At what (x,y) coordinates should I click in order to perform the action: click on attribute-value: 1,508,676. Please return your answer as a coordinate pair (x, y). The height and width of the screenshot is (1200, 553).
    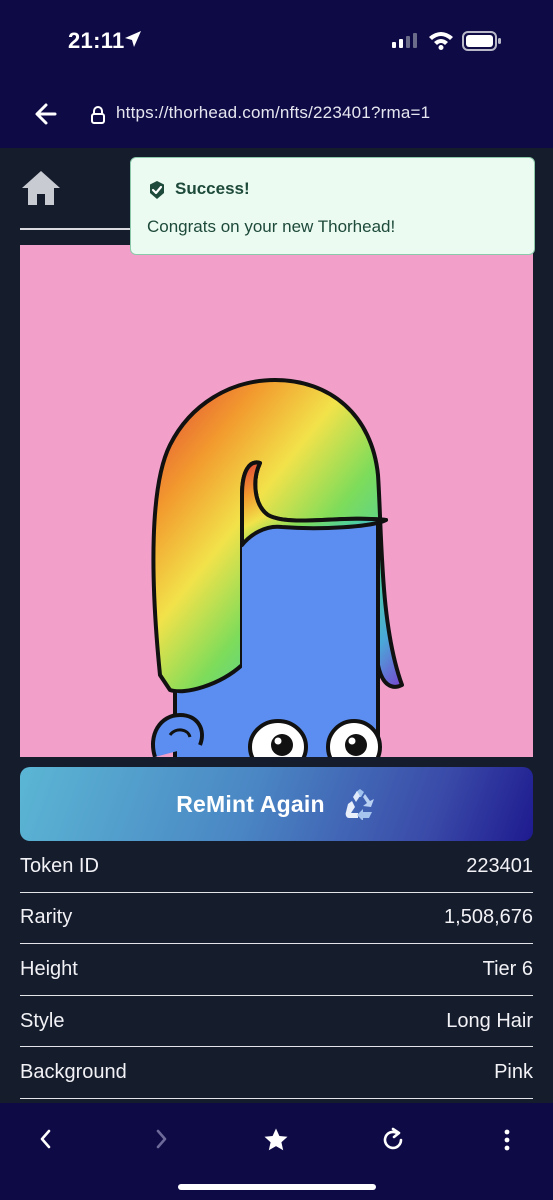
    Looking at the image, I should click on (488, 917).